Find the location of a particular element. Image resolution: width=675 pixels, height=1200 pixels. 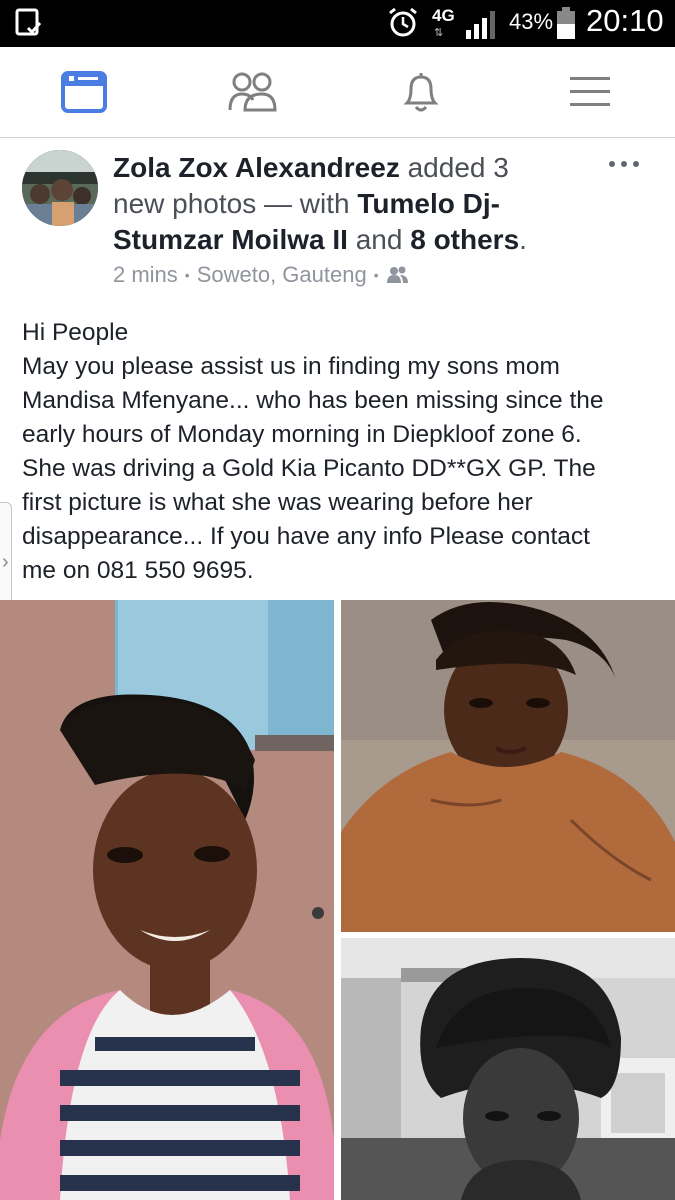

tab-menu is located at coordinates (590, 92).